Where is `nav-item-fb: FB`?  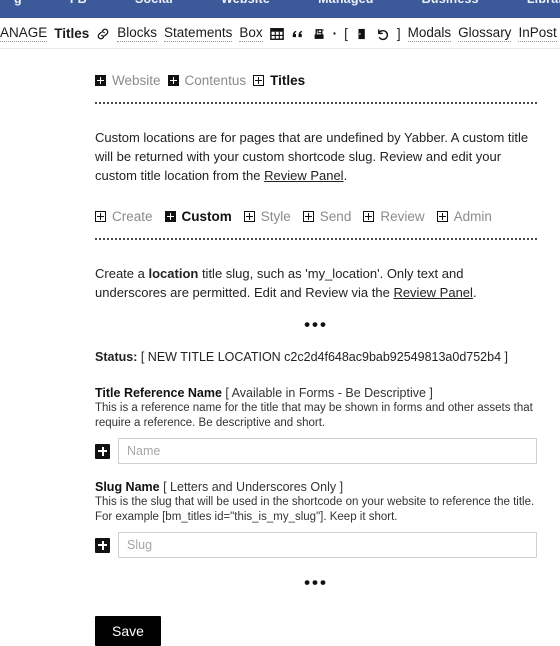 nav-item-fb: FB is located at coordinates (78, 3).